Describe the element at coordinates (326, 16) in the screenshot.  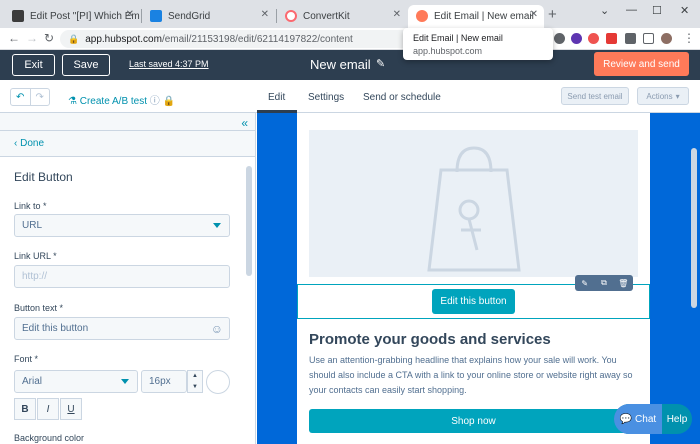
I see `tab-title: ConvertKit` at that location.